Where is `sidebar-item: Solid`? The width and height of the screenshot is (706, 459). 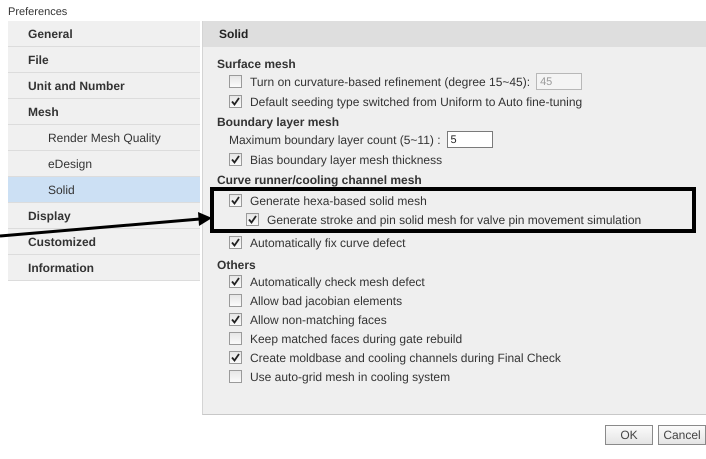
sidebar-item: Solid is located at coordinates (104, 190).